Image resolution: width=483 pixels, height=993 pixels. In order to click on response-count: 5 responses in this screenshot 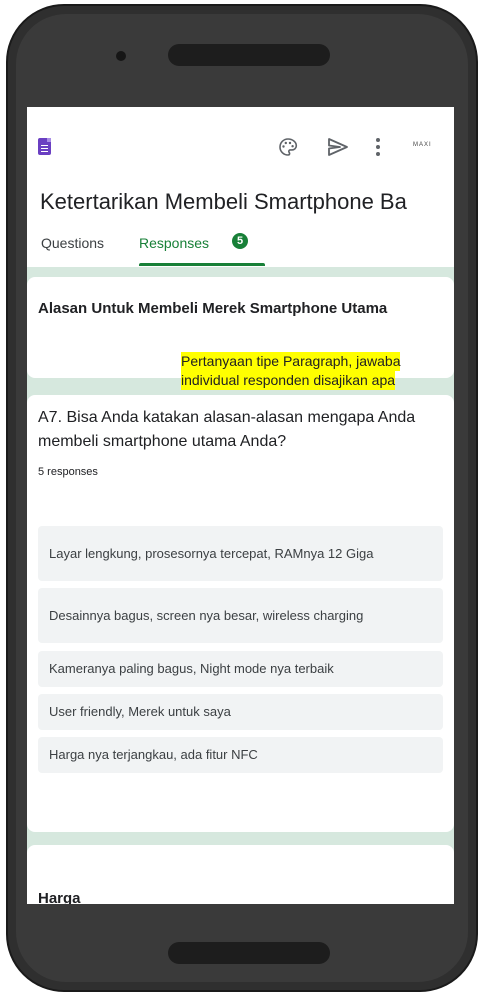, I will do `click(68, 472)`.